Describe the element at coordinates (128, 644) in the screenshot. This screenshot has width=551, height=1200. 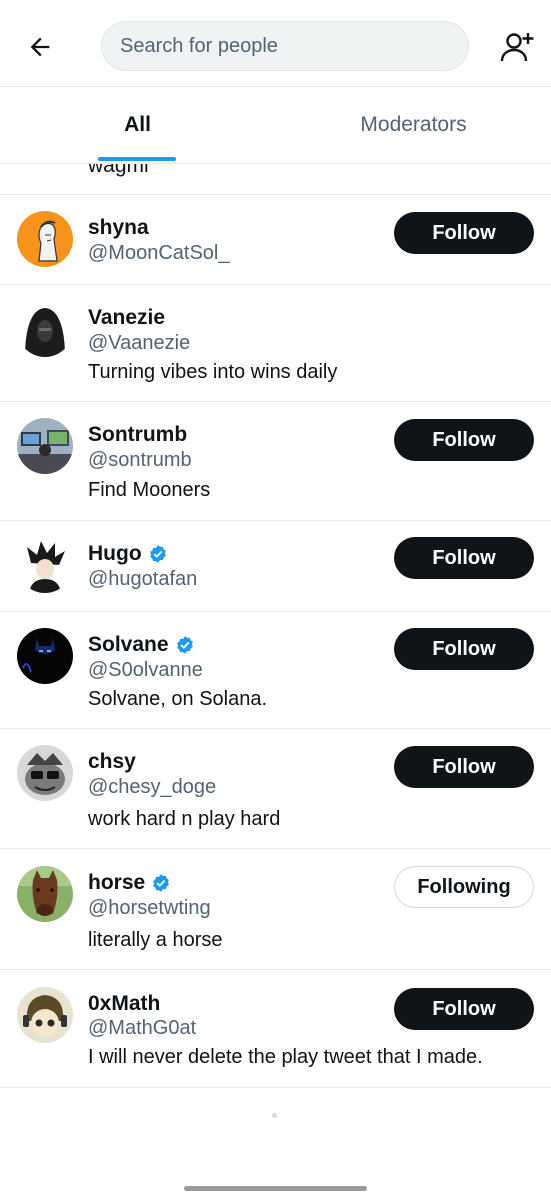
I see `user-name-text: Solvane` at that location.